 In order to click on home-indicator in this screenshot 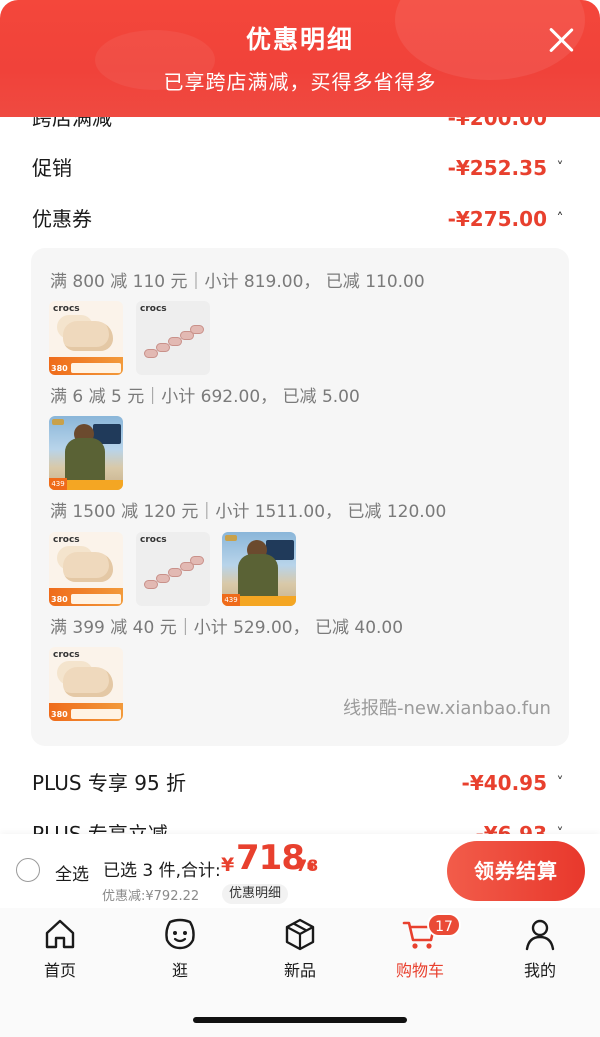, I will do `click(300, 1020)`.